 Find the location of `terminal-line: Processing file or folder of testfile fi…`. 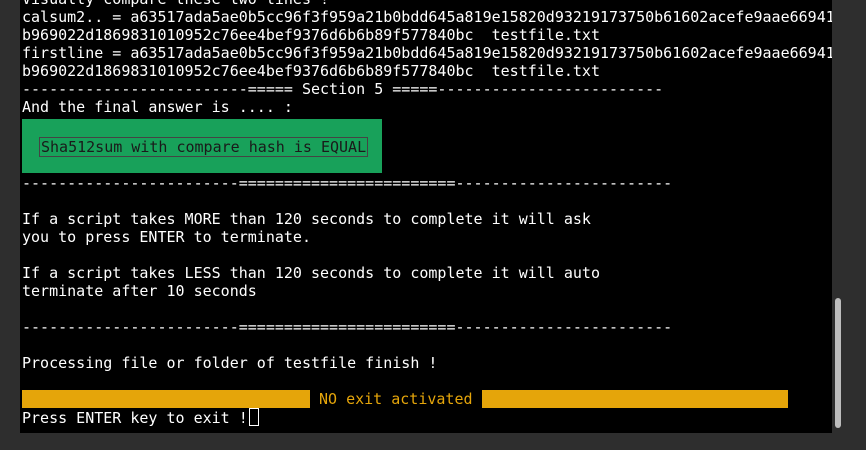

terminal-line: Processing file or folder of testfile fi… is located at coordinates (230, 363).